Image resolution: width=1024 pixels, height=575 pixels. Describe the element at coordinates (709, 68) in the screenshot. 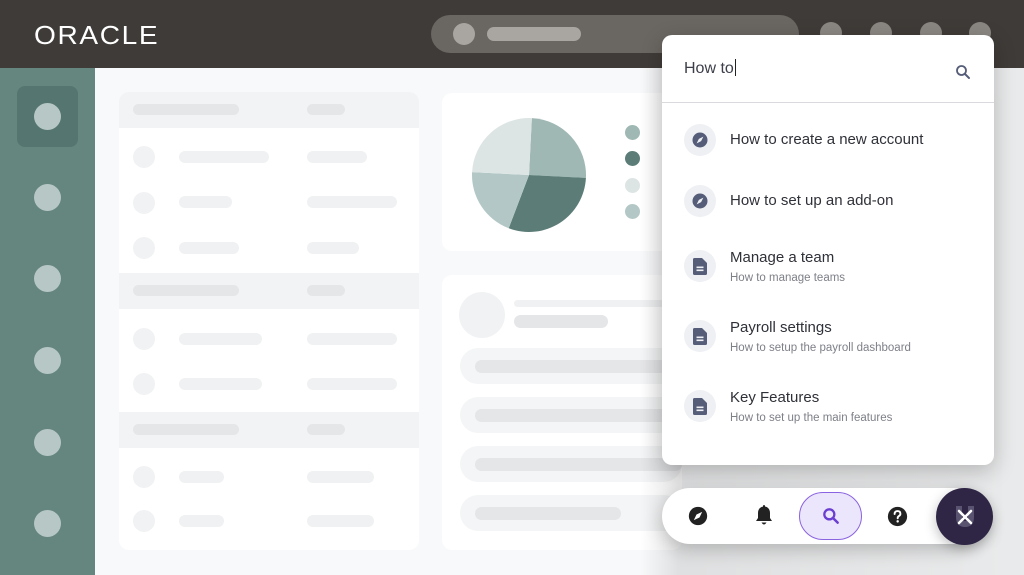

I see `search-query-text: How to` at that location.